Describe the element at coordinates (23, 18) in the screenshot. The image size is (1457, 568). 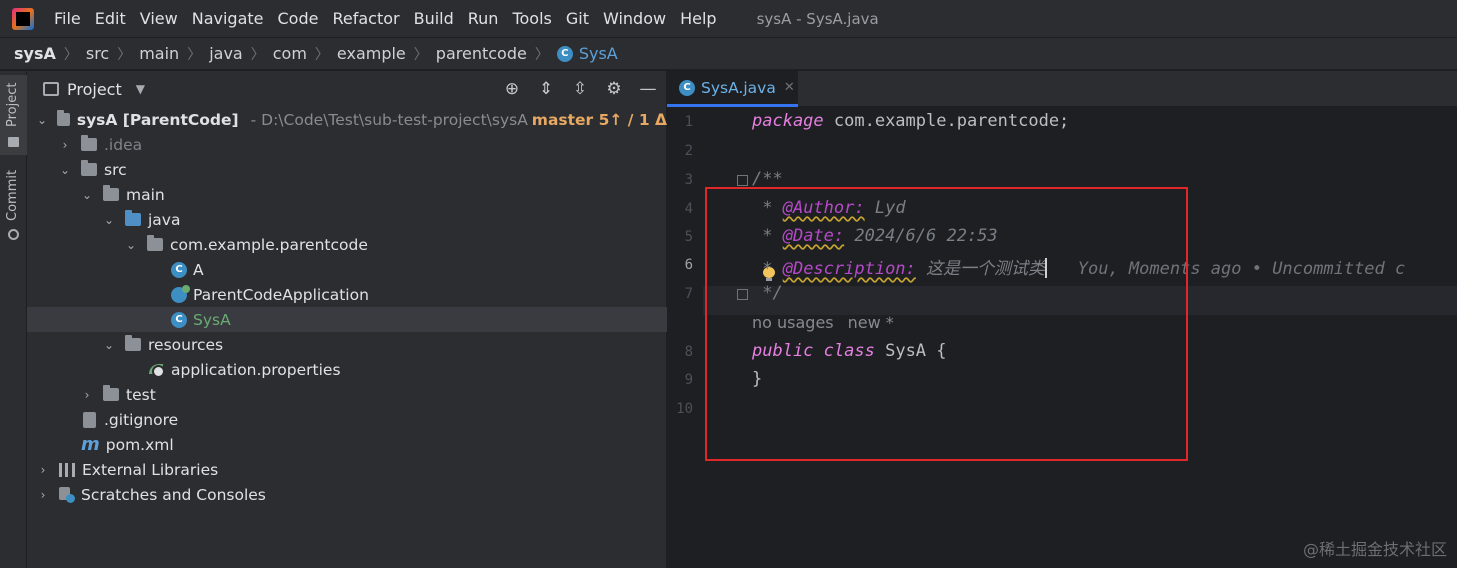
I see `intellij-logo-icon` at that location.